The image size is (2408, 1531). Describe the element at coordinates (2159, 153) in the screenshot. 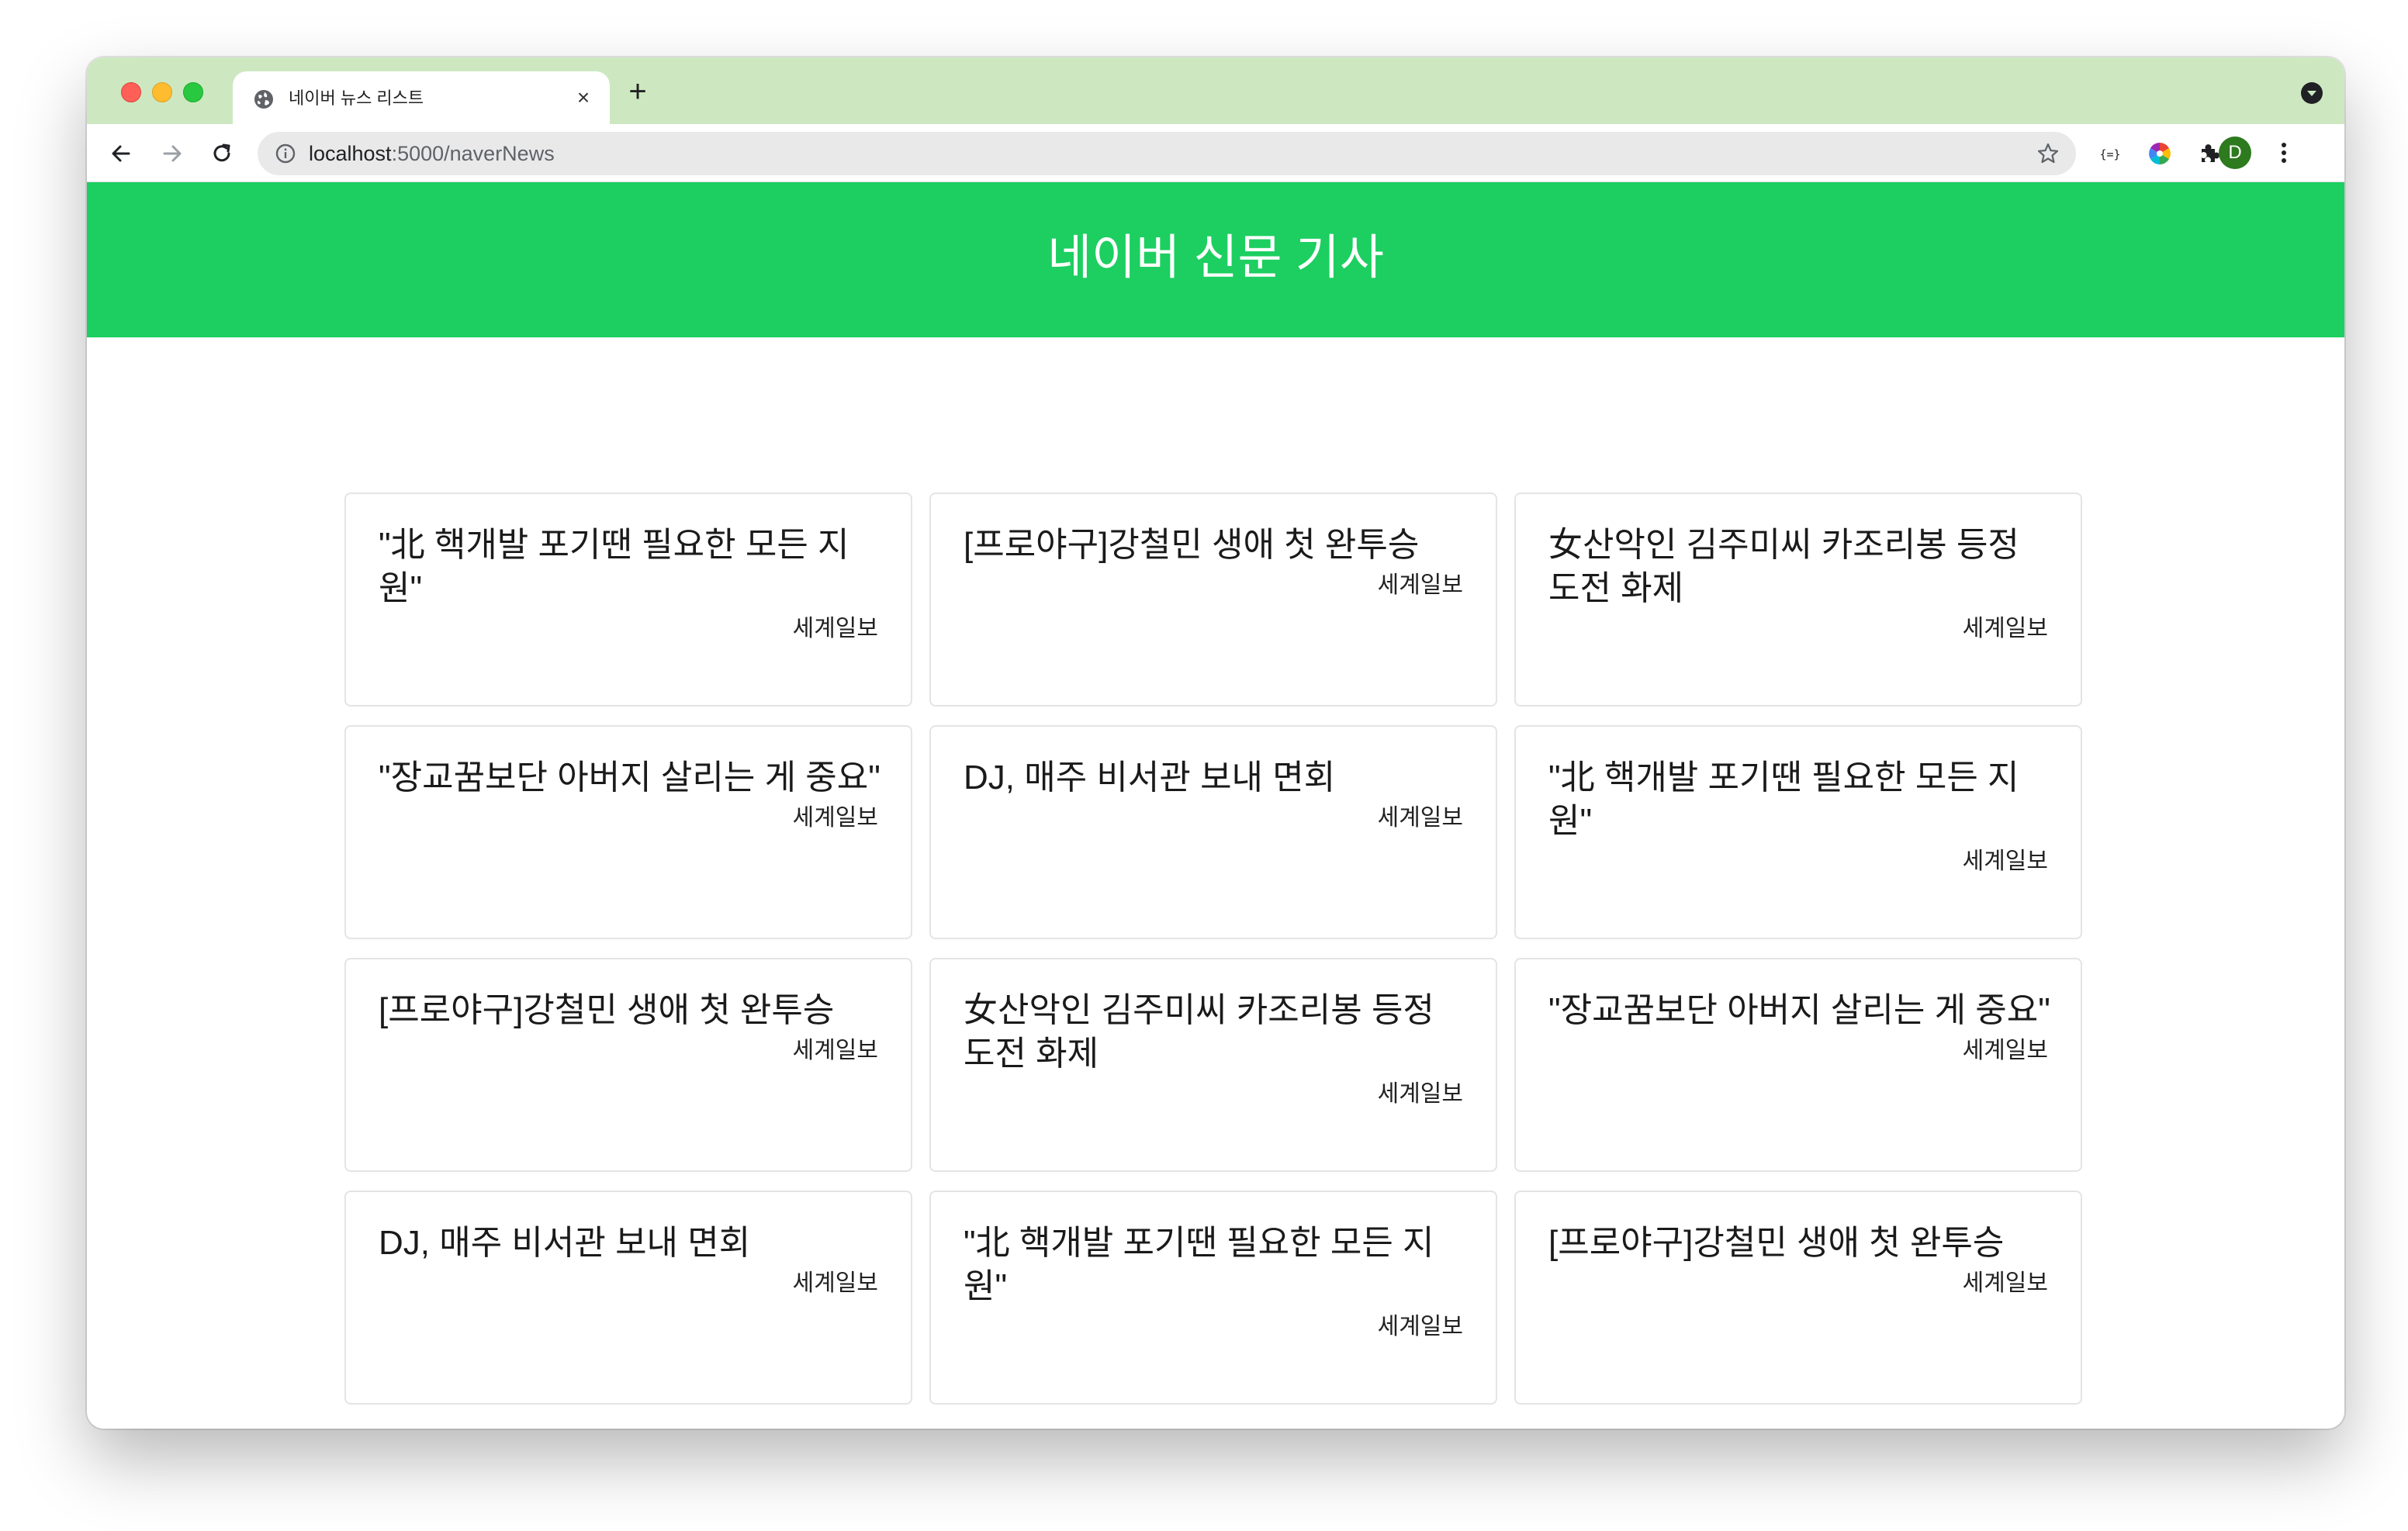

I see `color-picker-extension-icon` at that location.